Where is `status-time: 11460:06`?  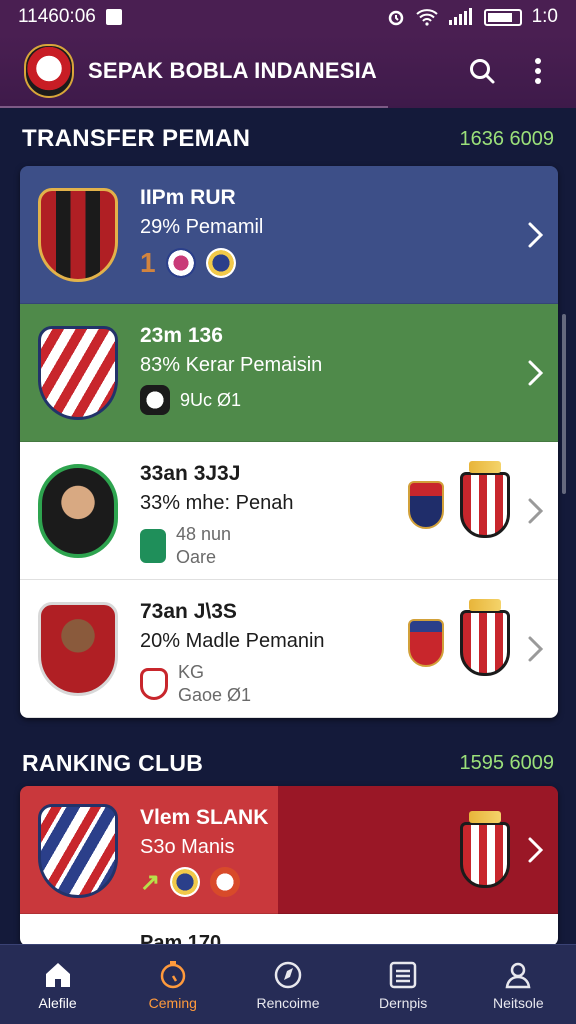
status-time: 11460:06 is located at coordinates (57, 16).